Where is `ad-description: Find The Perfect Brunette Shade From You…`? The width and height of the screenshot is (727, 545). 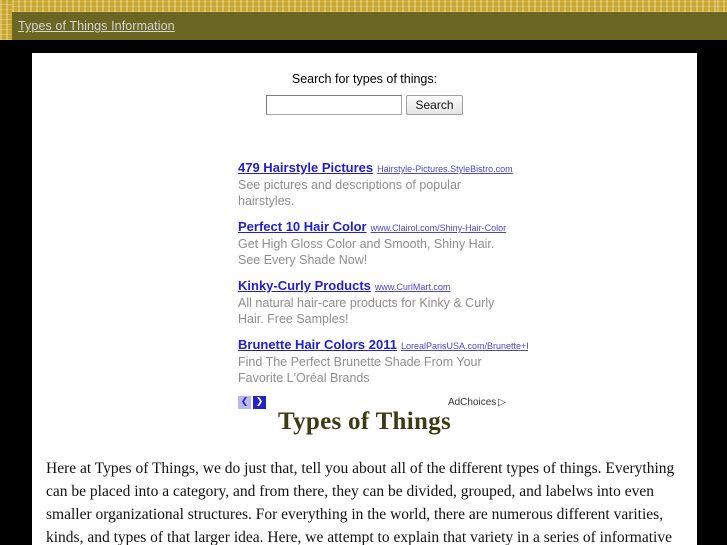 ad-description: Find The Perfect Brunette Shade From You… is located at coordinates (360, 370).